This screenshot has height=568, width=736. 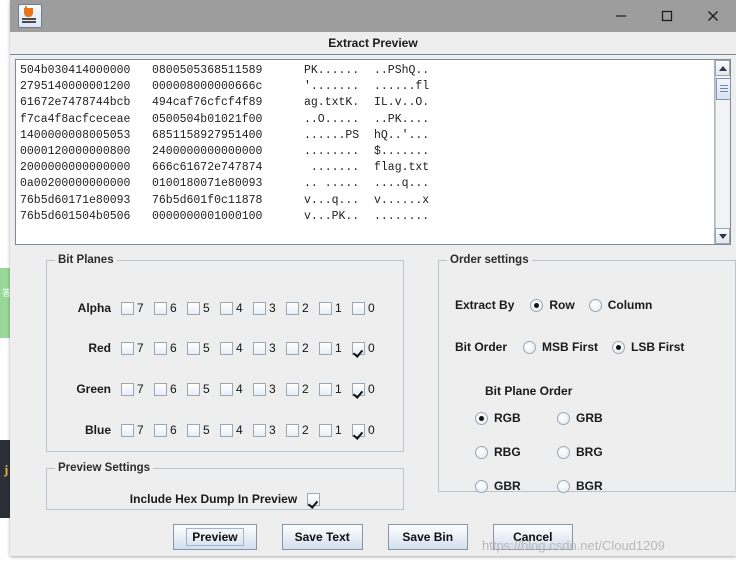 I want to click on bit-plane-cell-blue-0: 0, so click(x=368, y=430).